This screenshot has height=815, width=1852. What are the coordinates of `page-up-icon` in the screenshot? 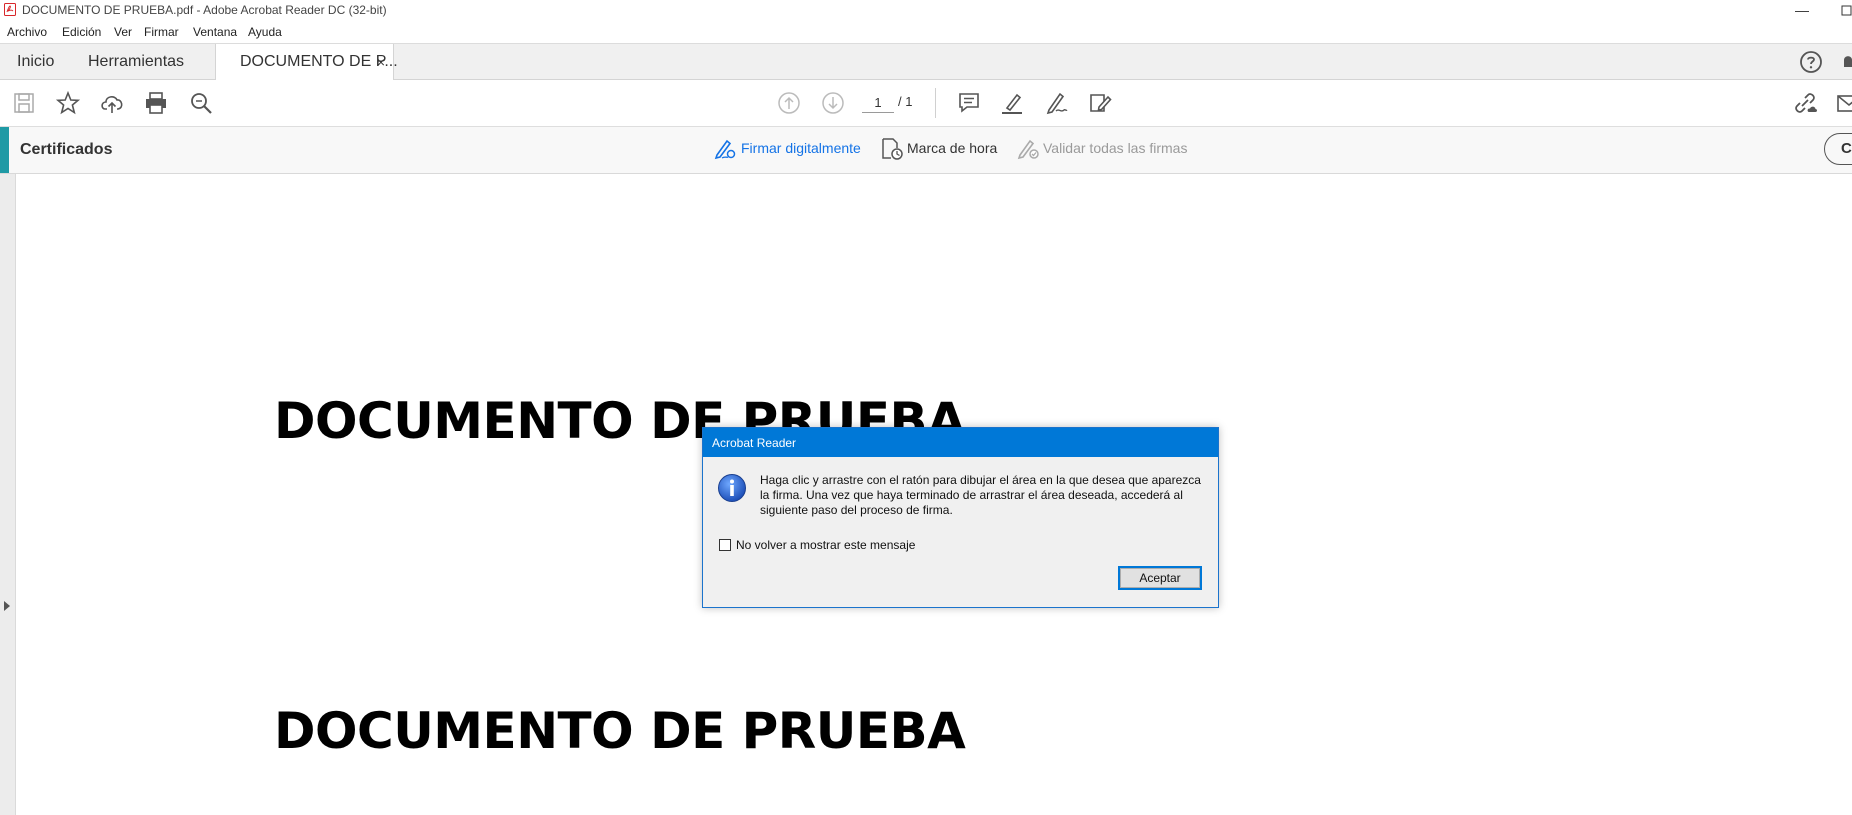 It's located at (789, 103).